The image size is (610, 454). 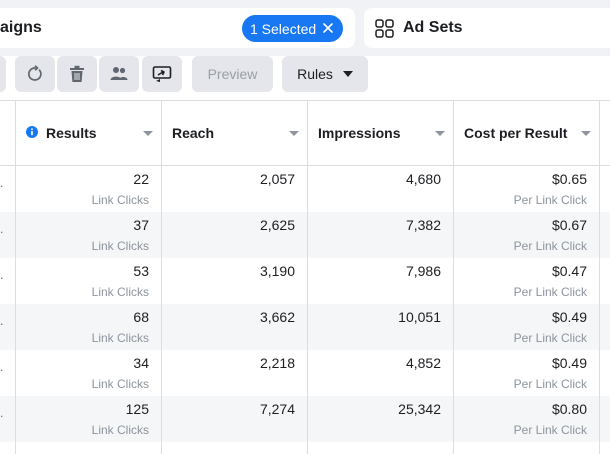 I want to click on cell-value: 2,218, so click(x=277, y=363).